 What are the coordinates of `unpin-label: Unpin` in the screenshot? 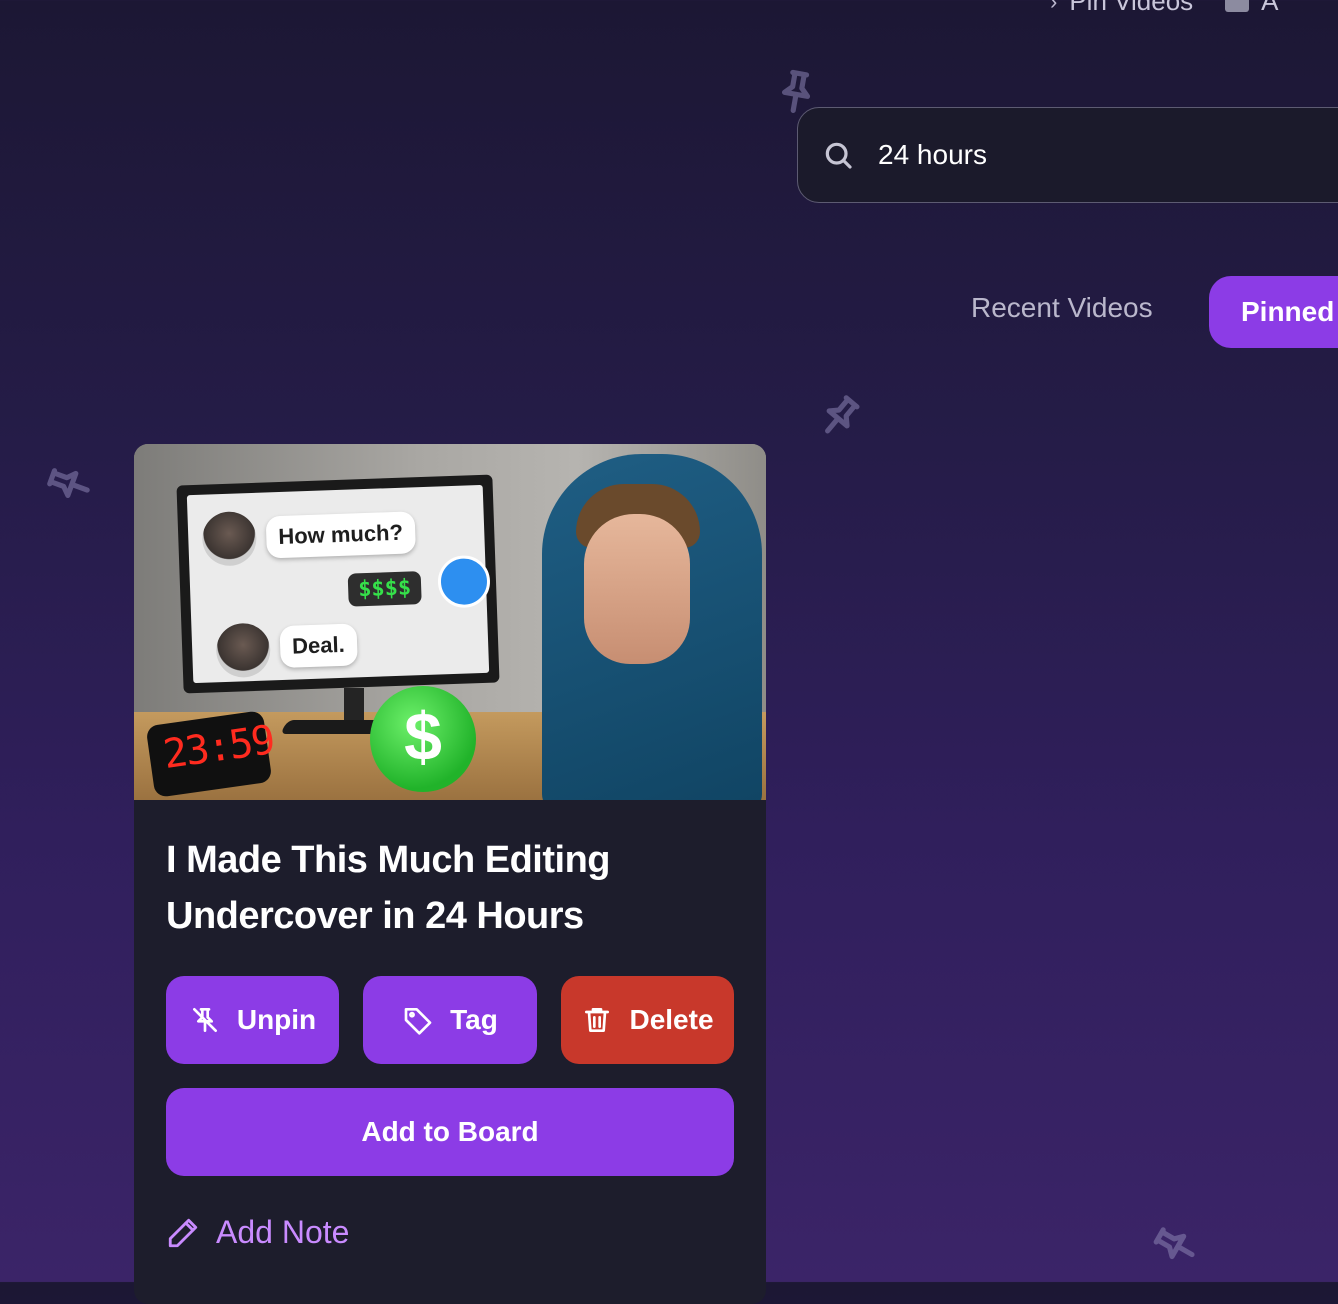 It's located at (276, 1019).